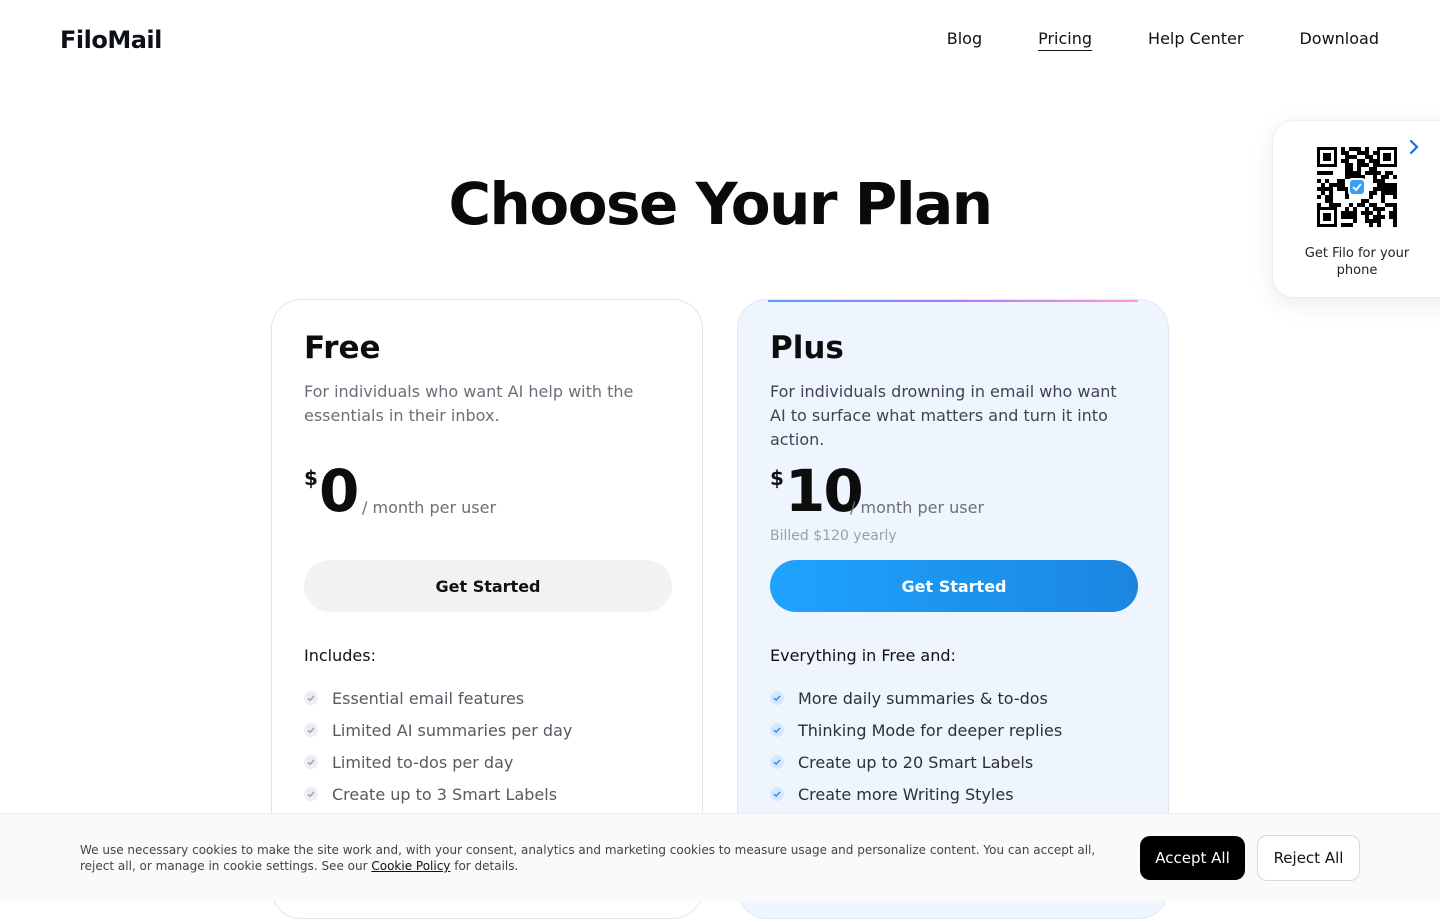 The image size is (1440, 919). I want to click on list-item: Create up to 3 Smart Labels, so click(438, 794).